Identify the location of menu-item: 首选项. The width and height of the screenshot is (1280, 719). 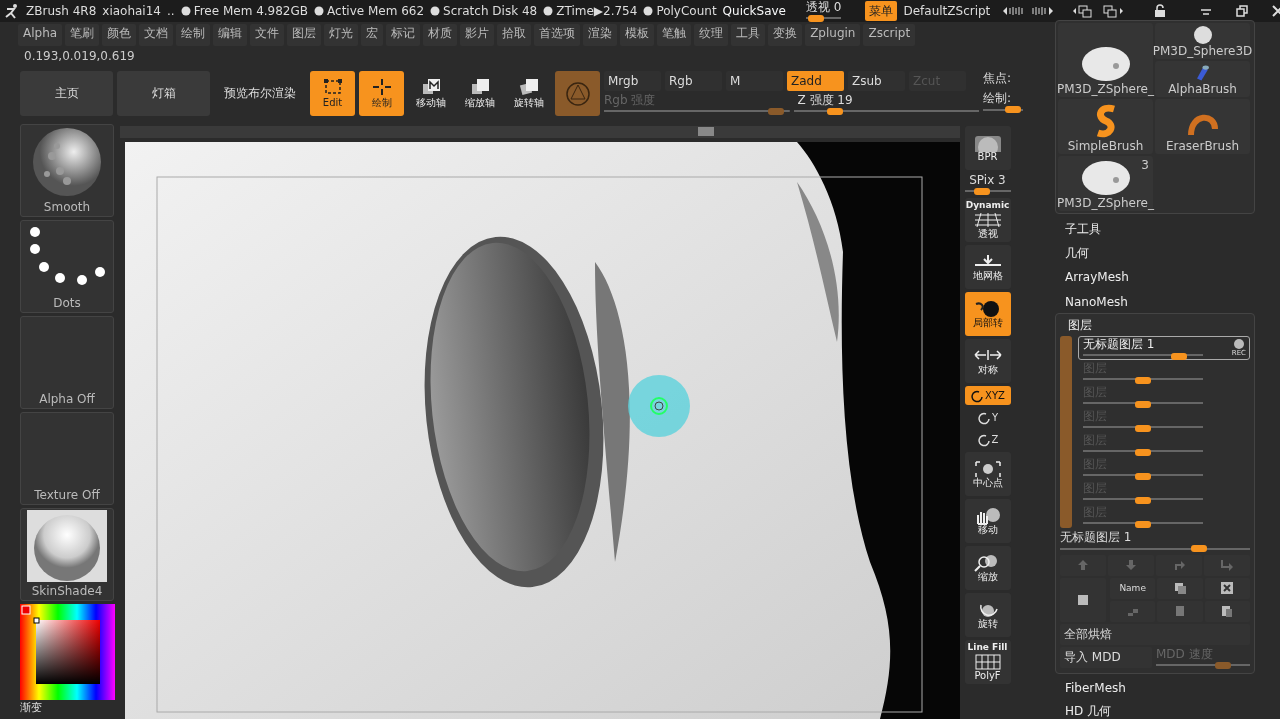
(557, 35).